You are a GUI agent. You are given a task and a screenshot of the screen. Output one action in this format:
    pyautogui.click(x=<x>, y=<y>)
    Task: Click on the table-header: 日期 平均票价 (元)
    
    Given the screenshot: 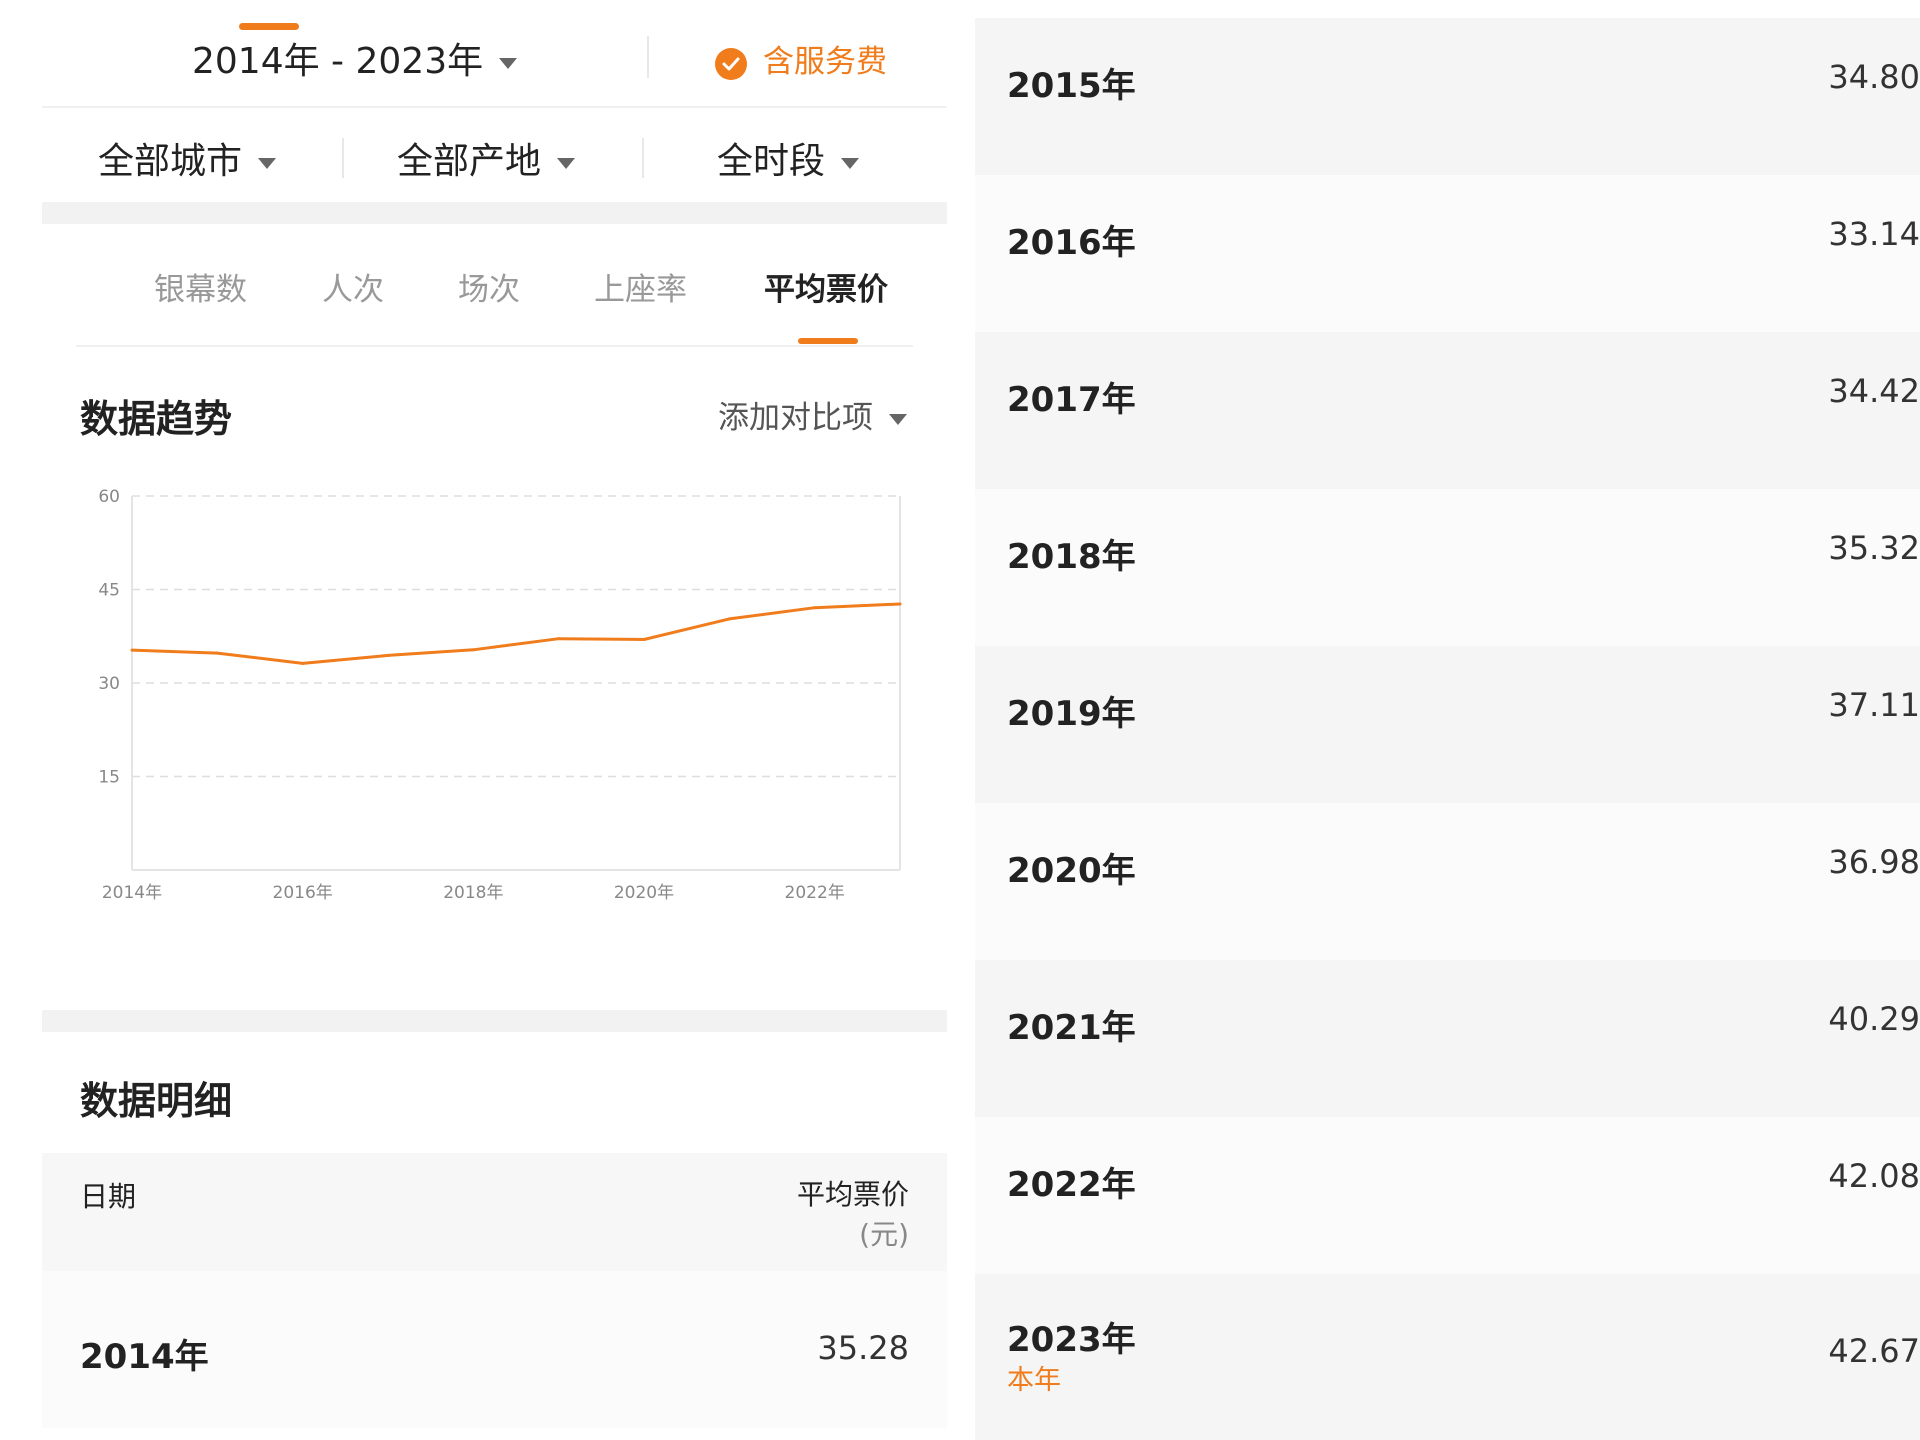 What is the action you would take?
    pyautogui.click(x=494, y=1212)
    